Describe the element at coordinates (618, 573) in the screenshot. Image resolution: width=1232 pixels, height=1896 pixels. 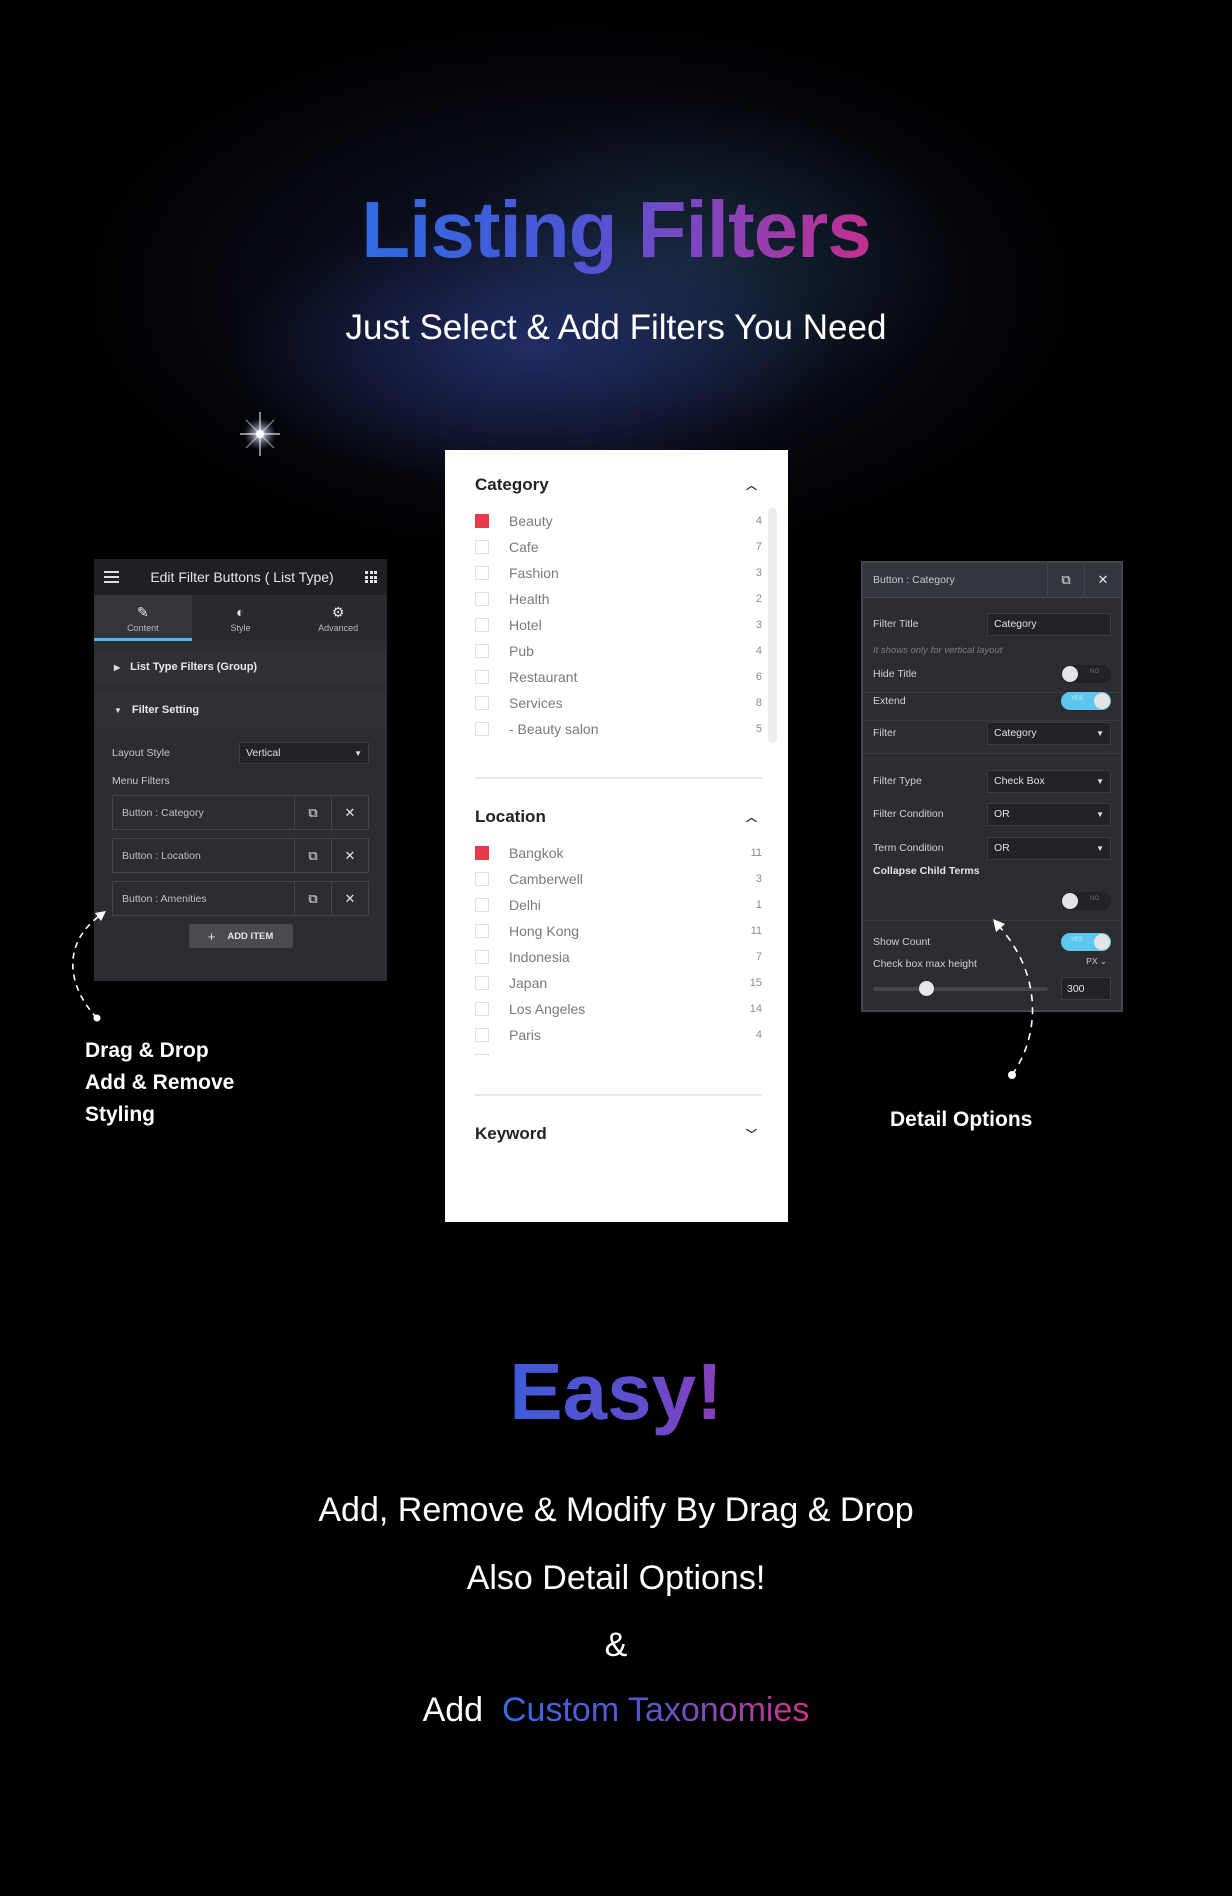
I see `filter-option: Fashion 3` at that location.